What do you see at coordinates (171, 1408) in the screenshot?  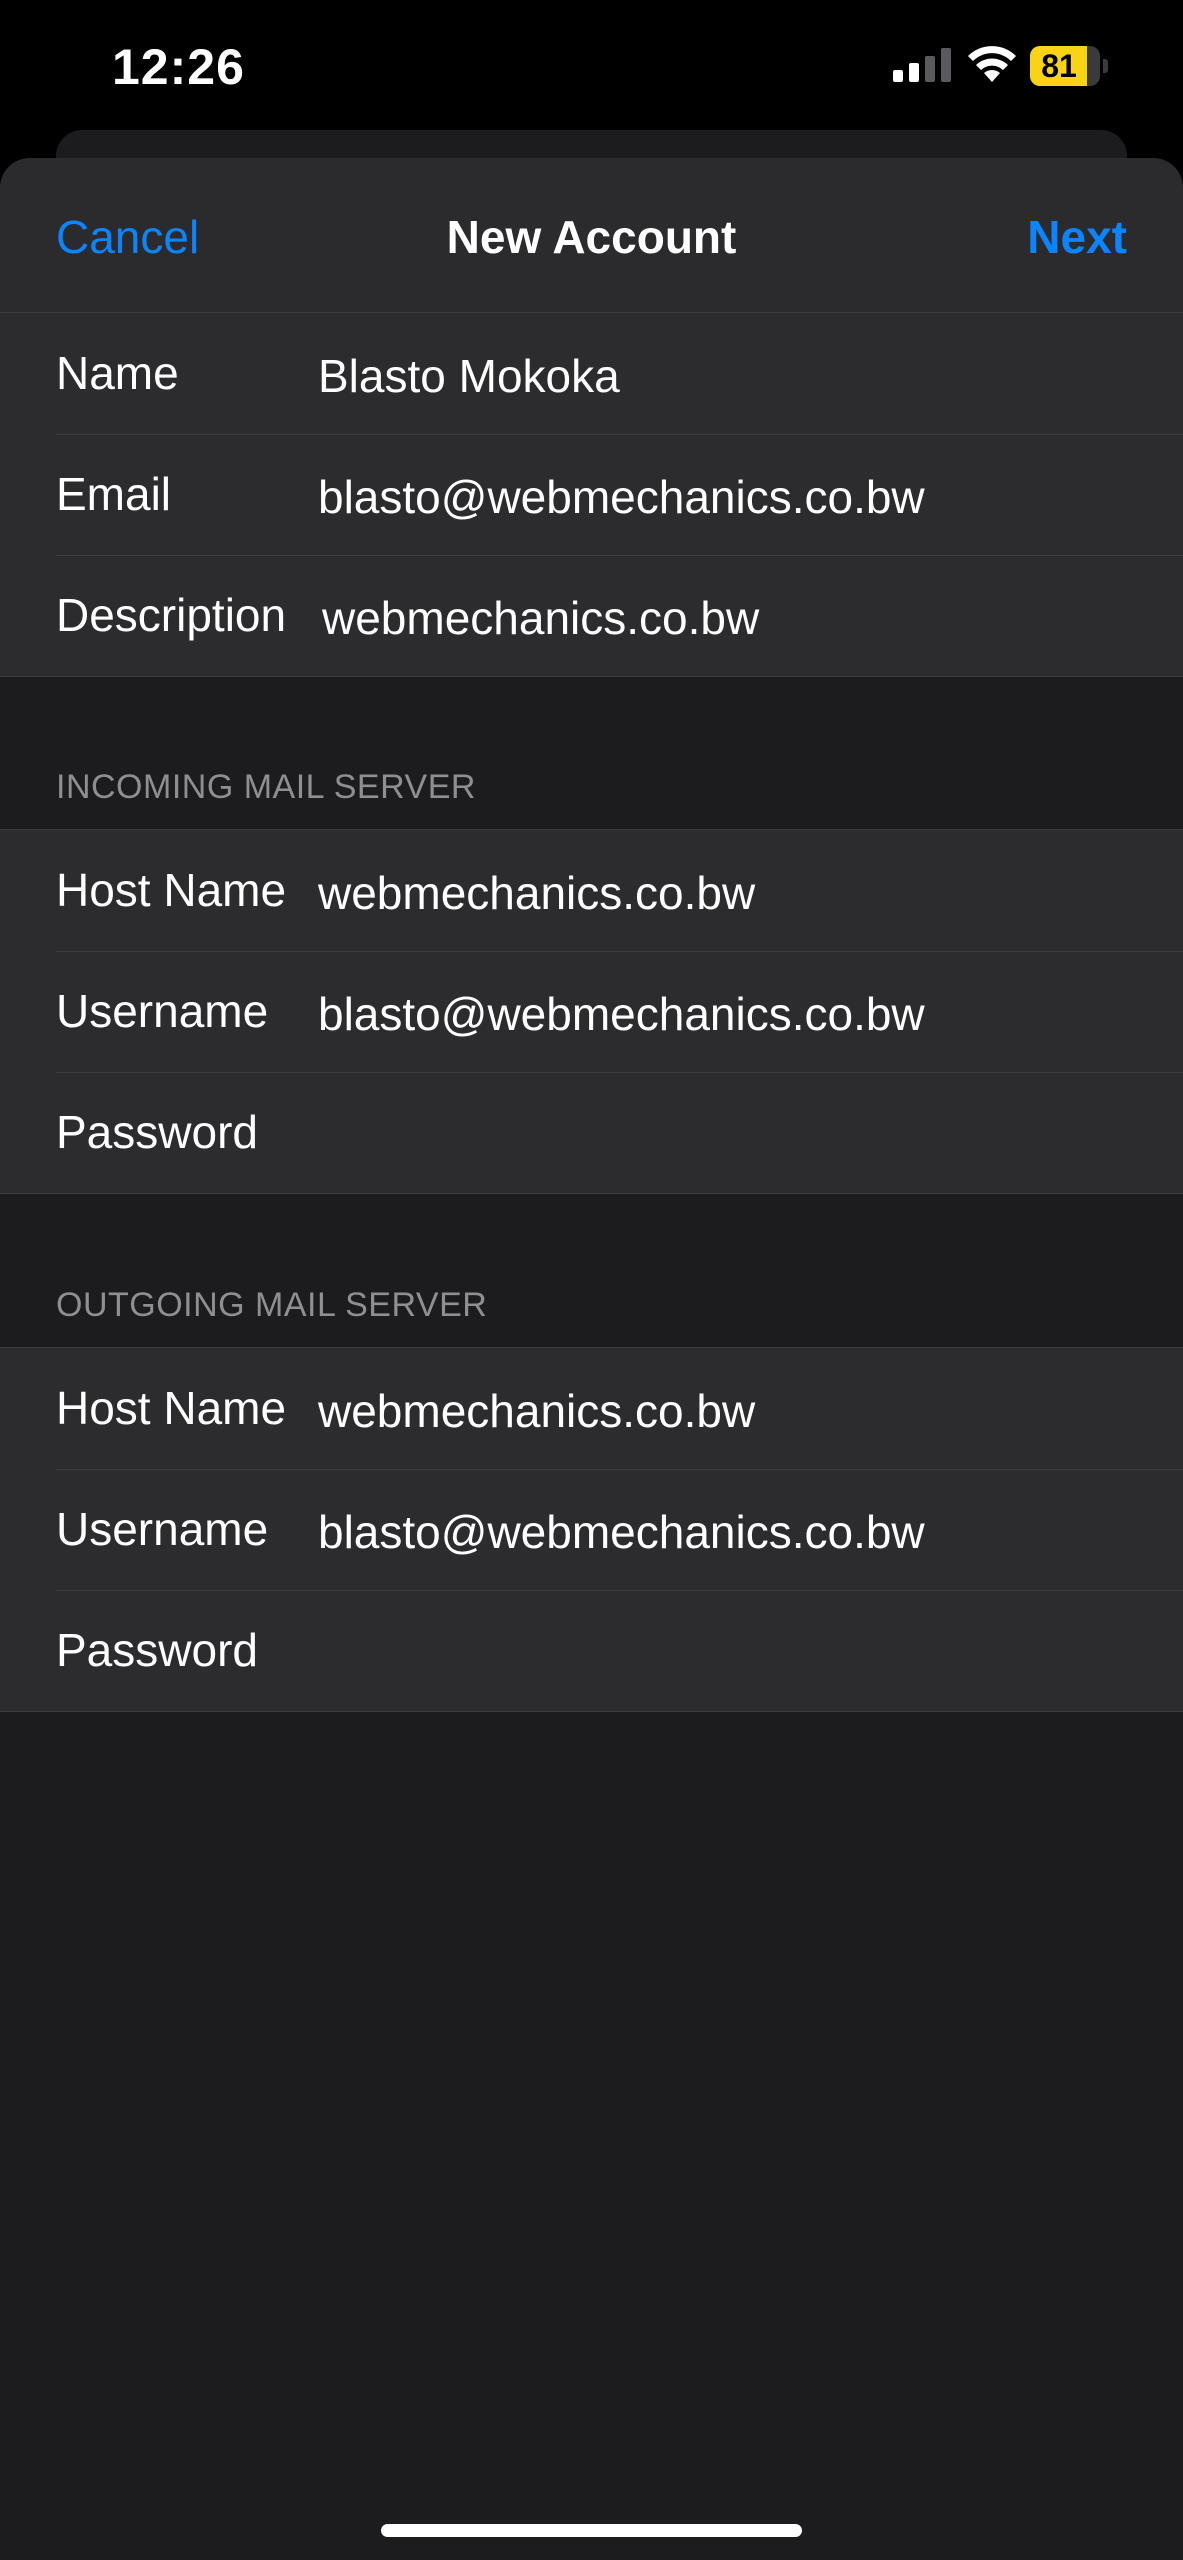 I see `outgoing-host-label: Host Name` at bounding box center [171, 1408].